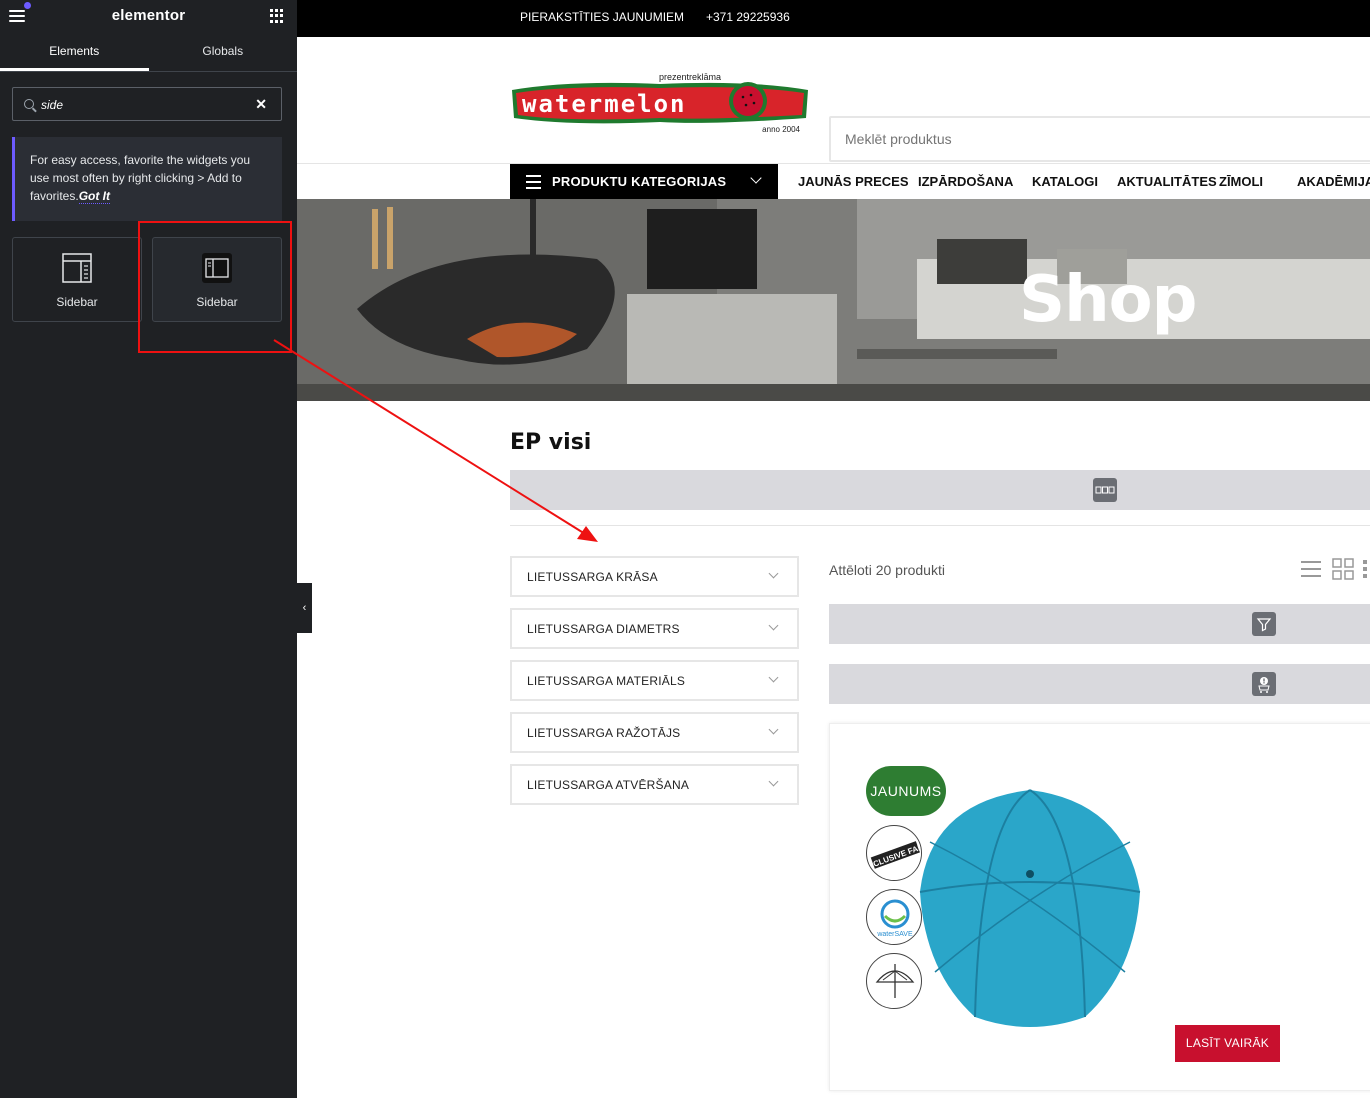  I want to click on panel-header: elementor, so click(148, 17).